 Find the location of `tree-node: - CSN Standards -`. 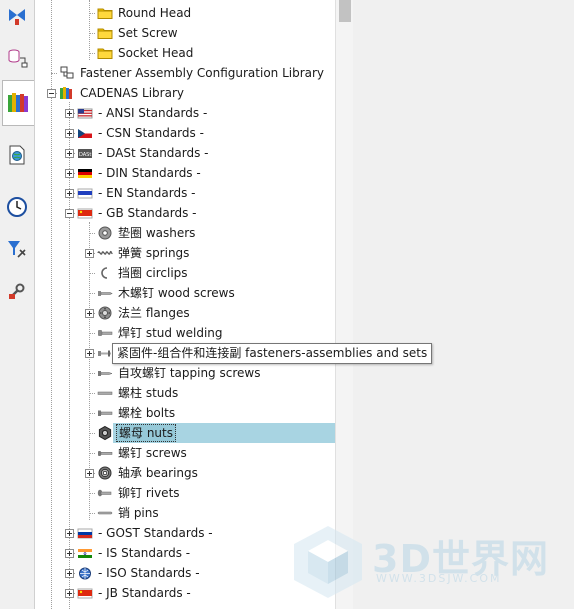

tree-node: - CSN Standards - is located at coordinates (185, 133).